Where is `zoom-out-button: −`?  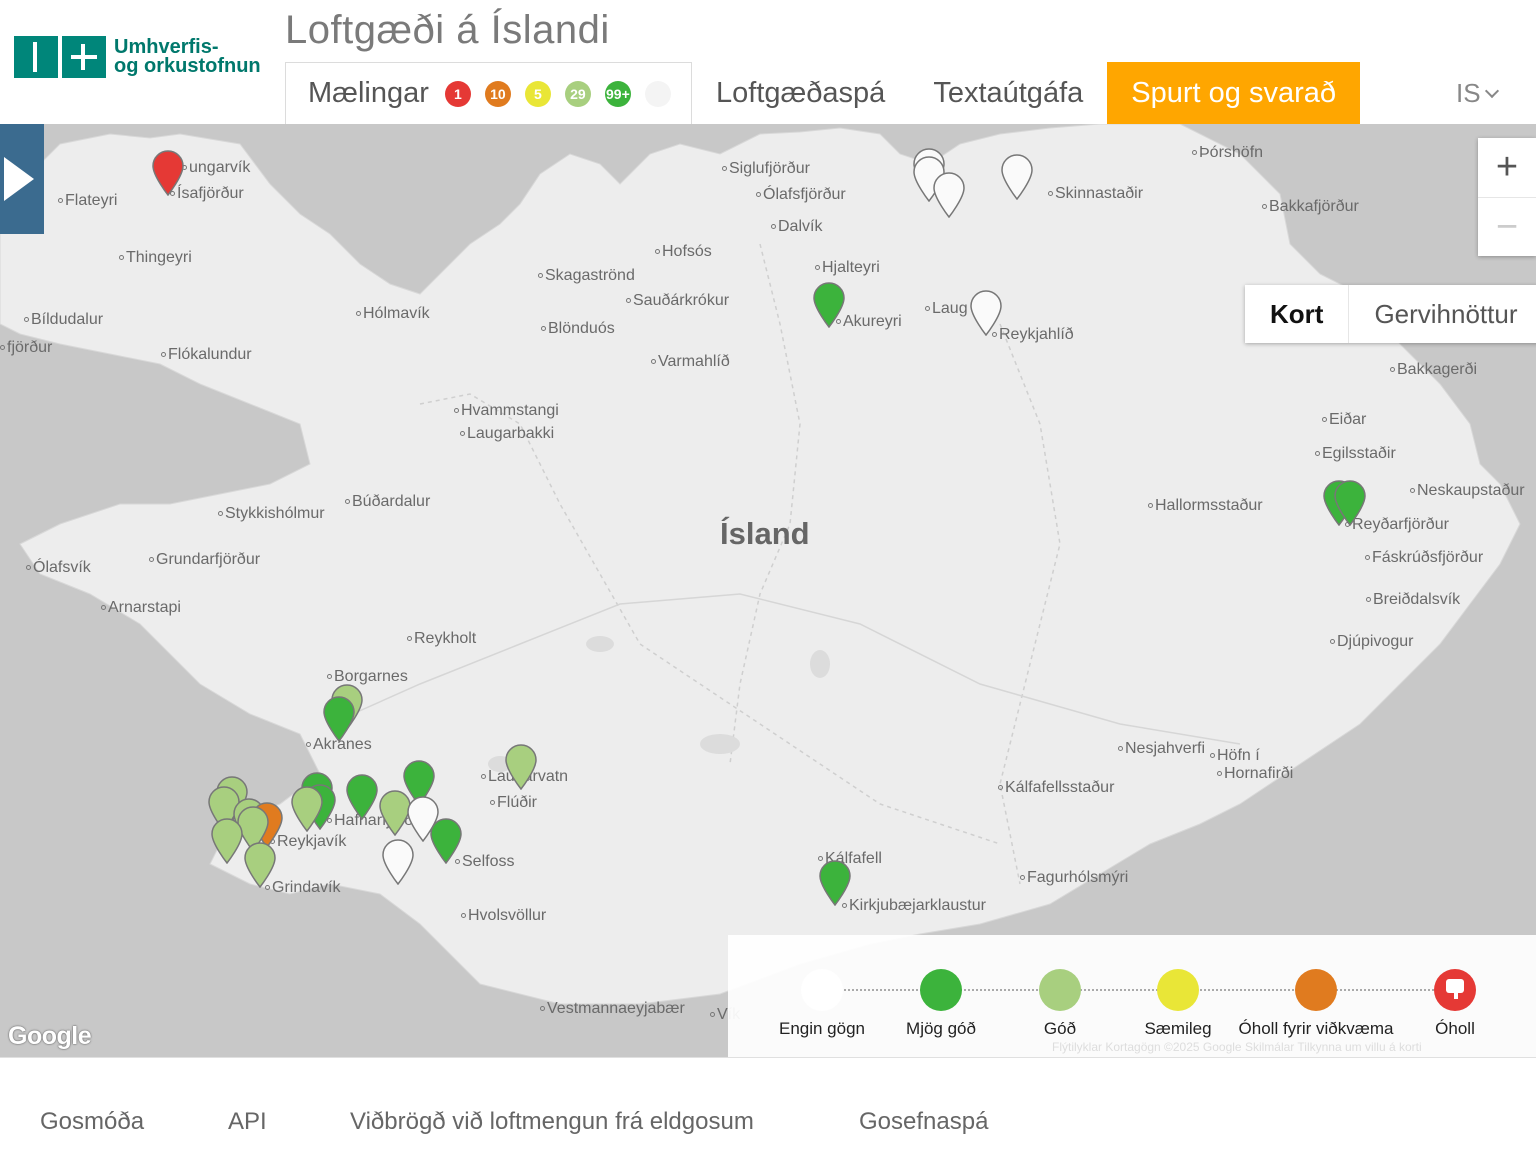
zoom-out-button: − is located at coordinates (1507, 226).